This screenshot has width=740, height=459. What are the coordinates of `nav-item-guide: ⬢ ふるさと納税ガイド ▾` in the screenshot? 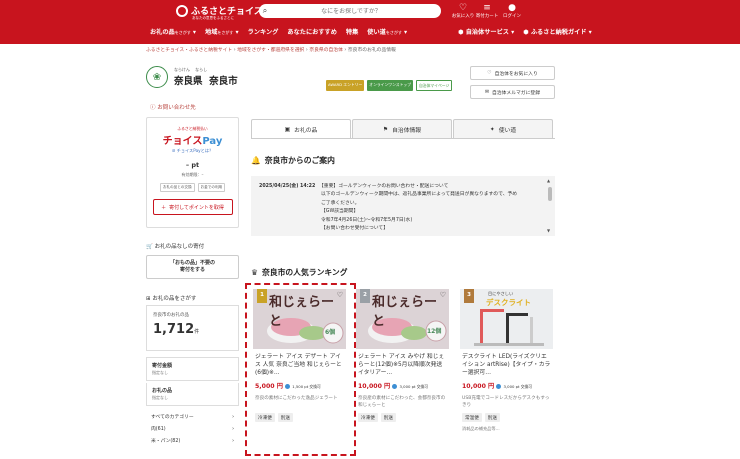 It's located at (557, 31).